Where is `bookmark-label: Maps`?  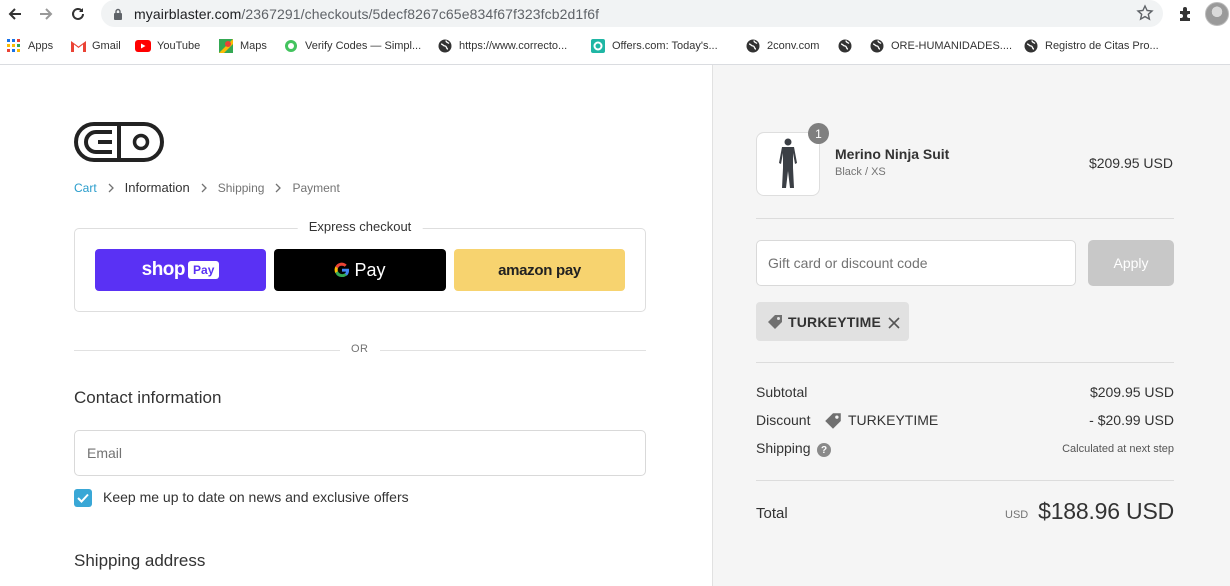 bookmark-label: Maps is located at coordinates (253, 46).